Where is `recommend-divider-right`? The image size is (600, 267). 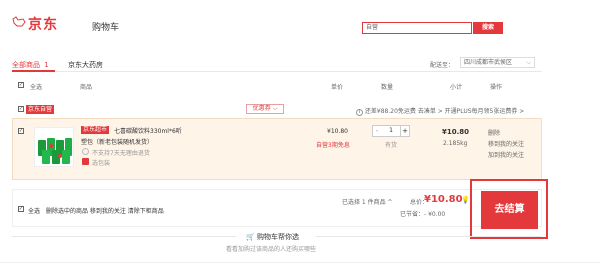
recommend-divider-right is located at coordinates (429, 236).